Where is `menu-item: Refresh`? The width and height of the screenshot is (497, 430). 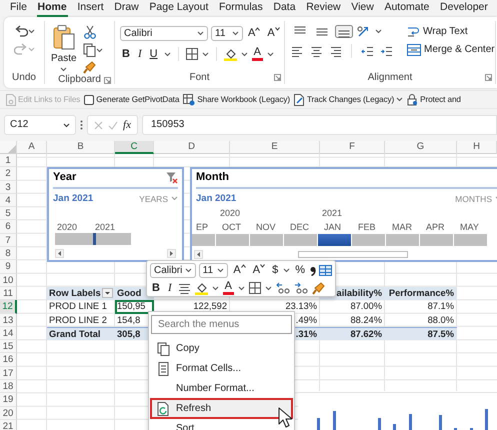
menu-item: Refresh is located at coordinates (221, 408).